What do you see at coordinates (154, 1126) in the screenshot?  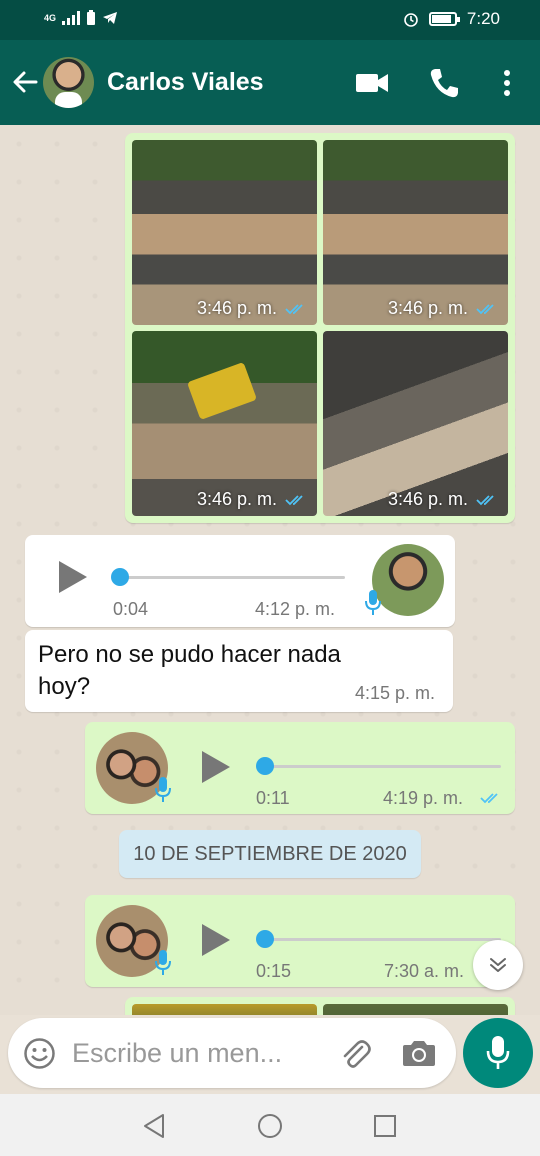 I see `nav-back-icon` at bounding box center [154, 1126].